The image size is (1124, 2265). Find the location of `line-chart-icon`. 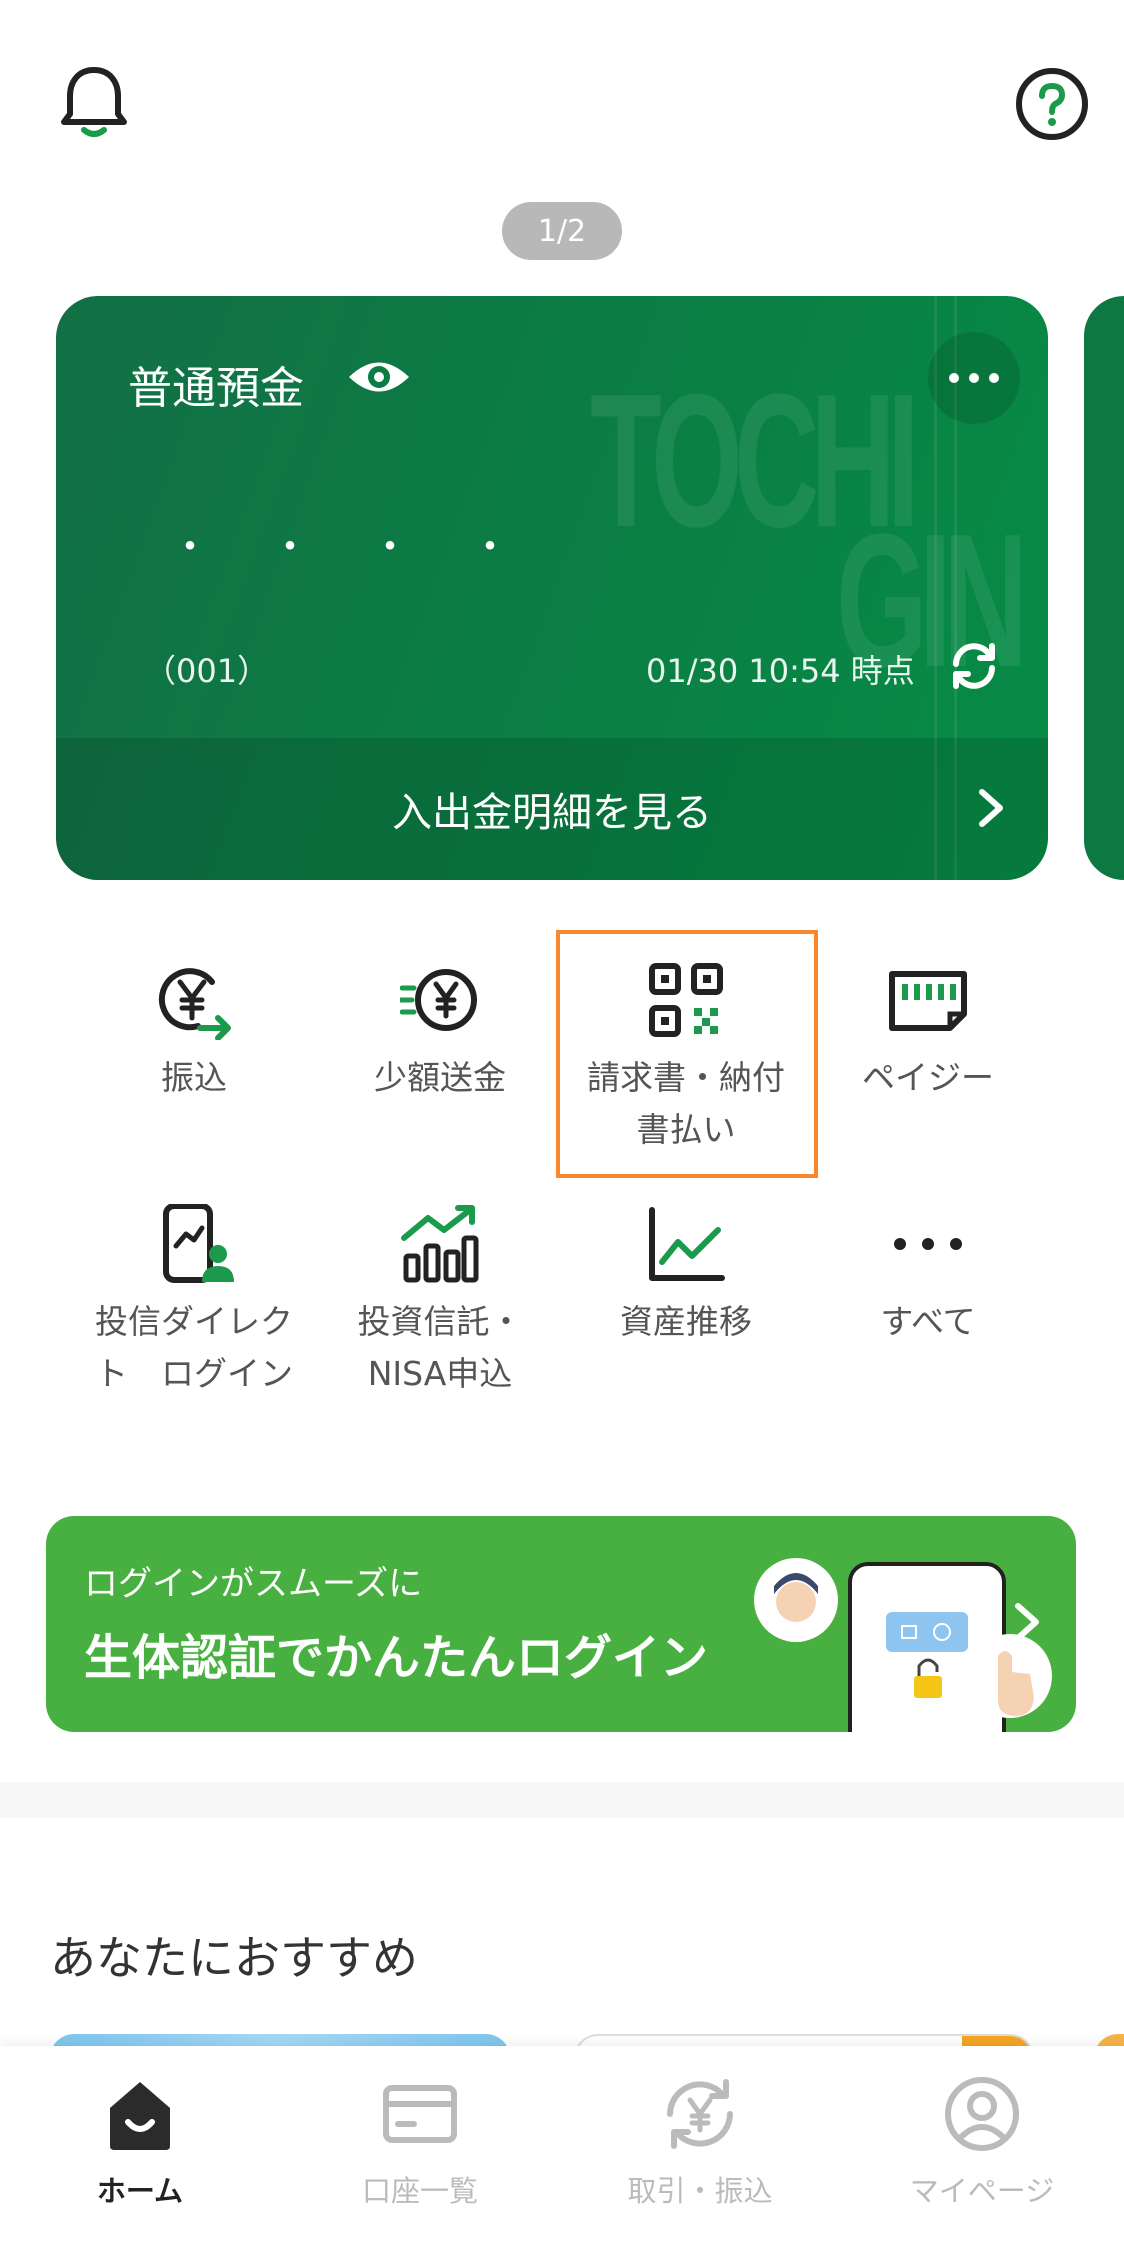

line-chart-icon is located at coordinates (686, 1244).